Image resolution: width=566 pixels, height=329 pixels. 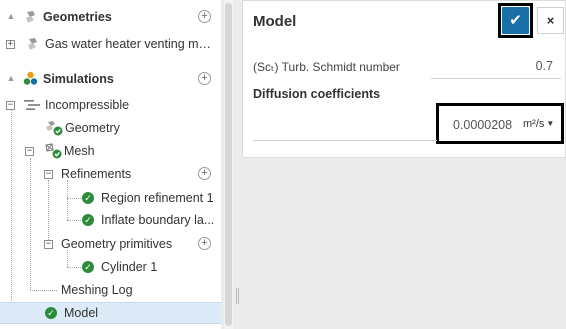 I want to click on close-button: ×, so click(x=550, y=20).